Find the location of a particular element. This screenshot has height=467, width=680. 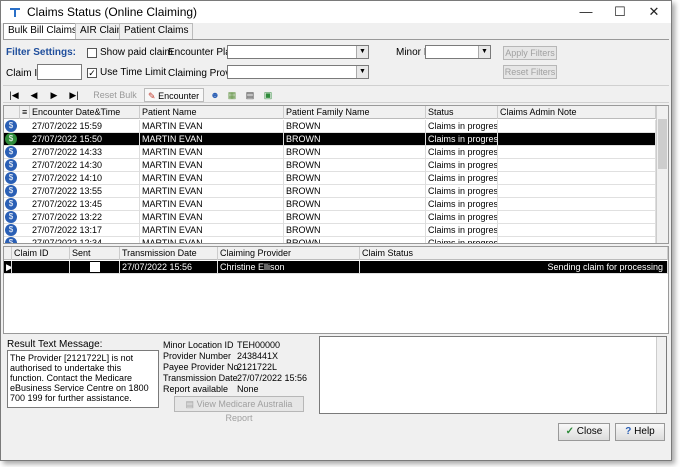

column-claim-id: Claim ID is located at coordinates (41, 253).